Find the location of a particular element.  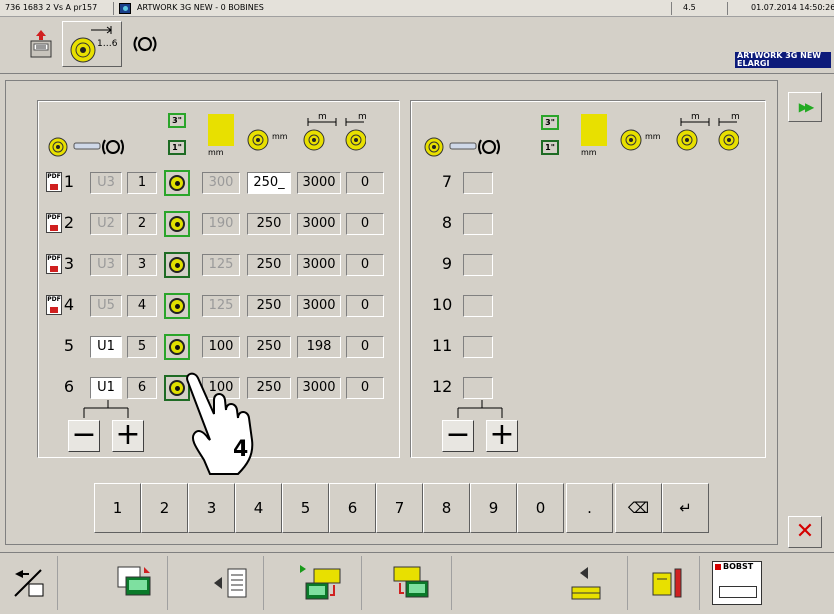

reel-icon is located at coordinates (177, 265).